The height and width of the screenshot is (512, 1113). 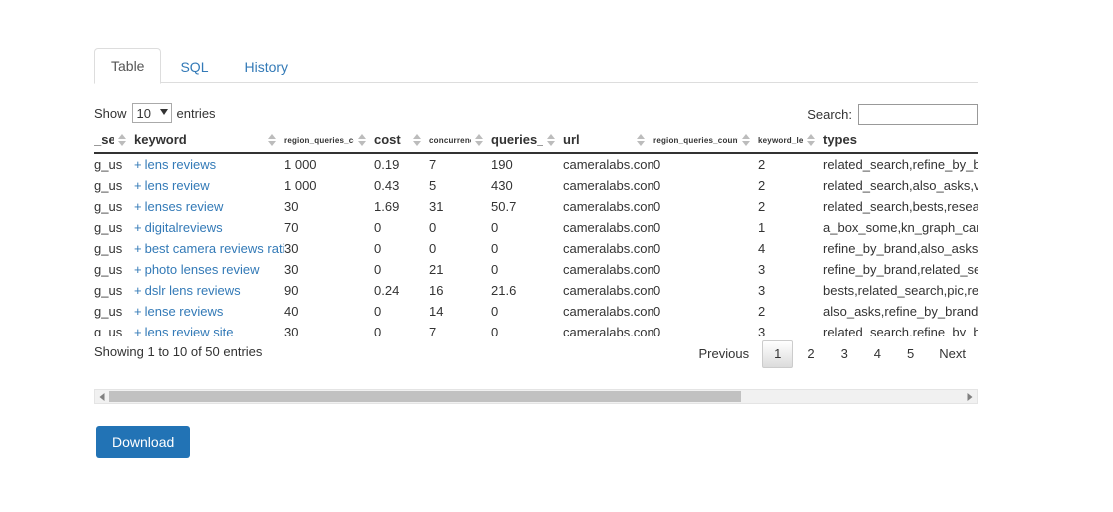 I want to click on column-header-queries-cost: queries_cost, so click(x=527, y=141).